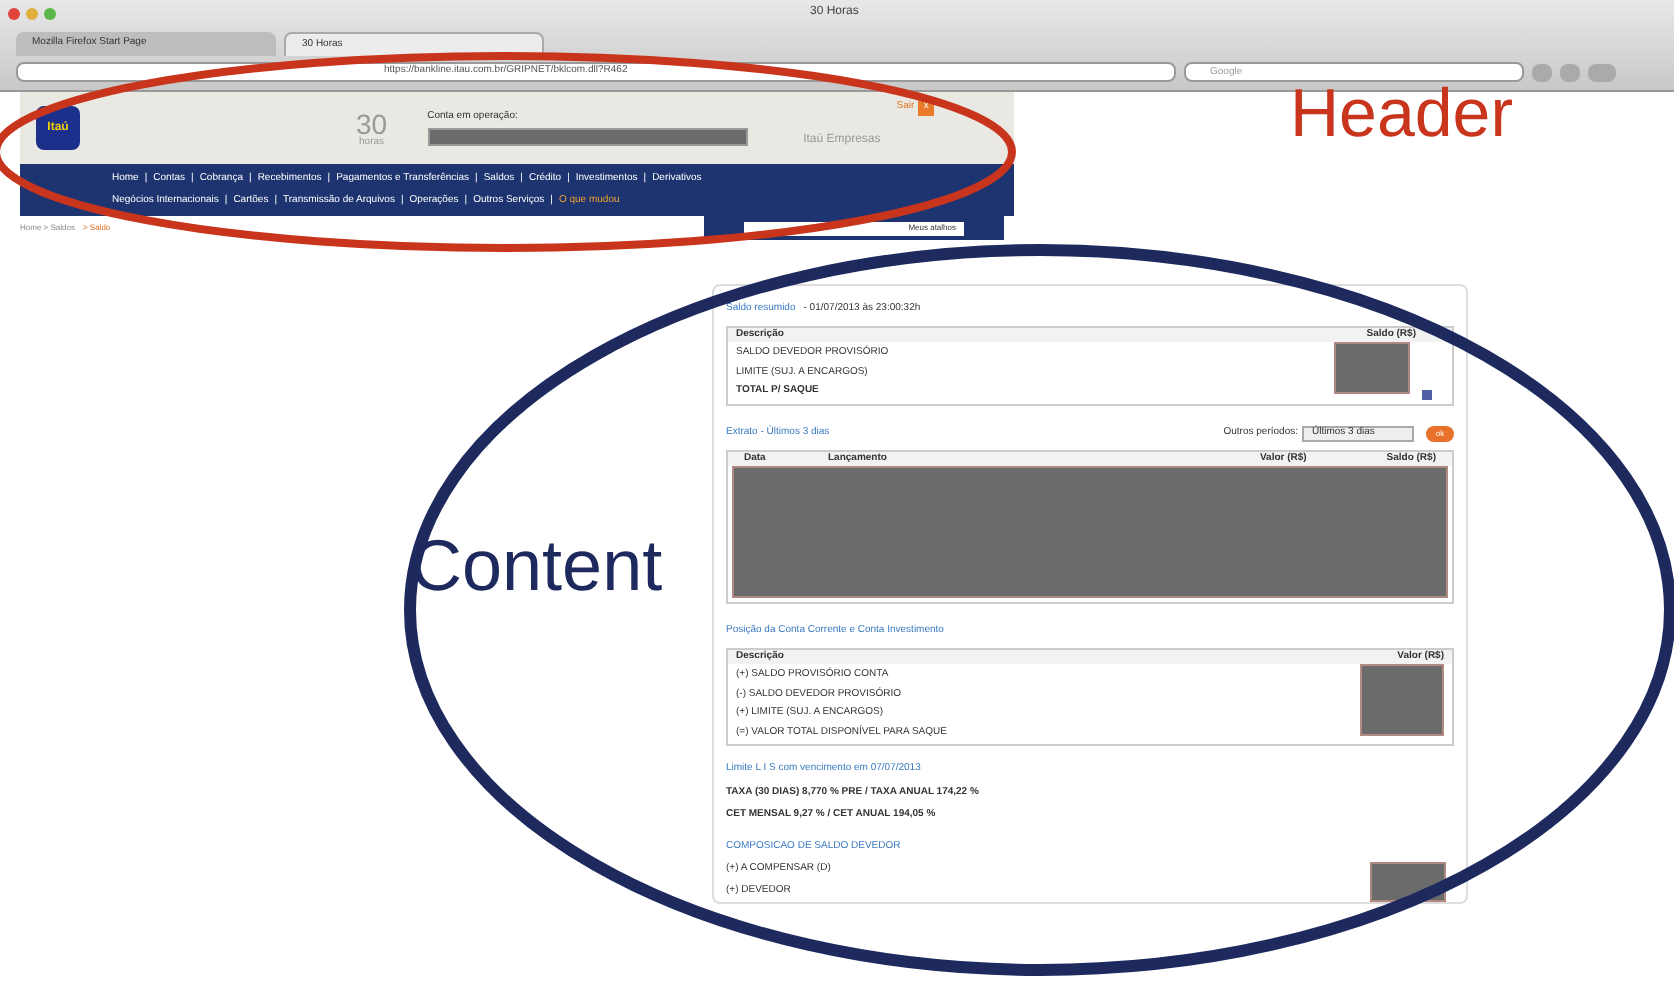  I want to click on zoom-icon, so click(50, 13).